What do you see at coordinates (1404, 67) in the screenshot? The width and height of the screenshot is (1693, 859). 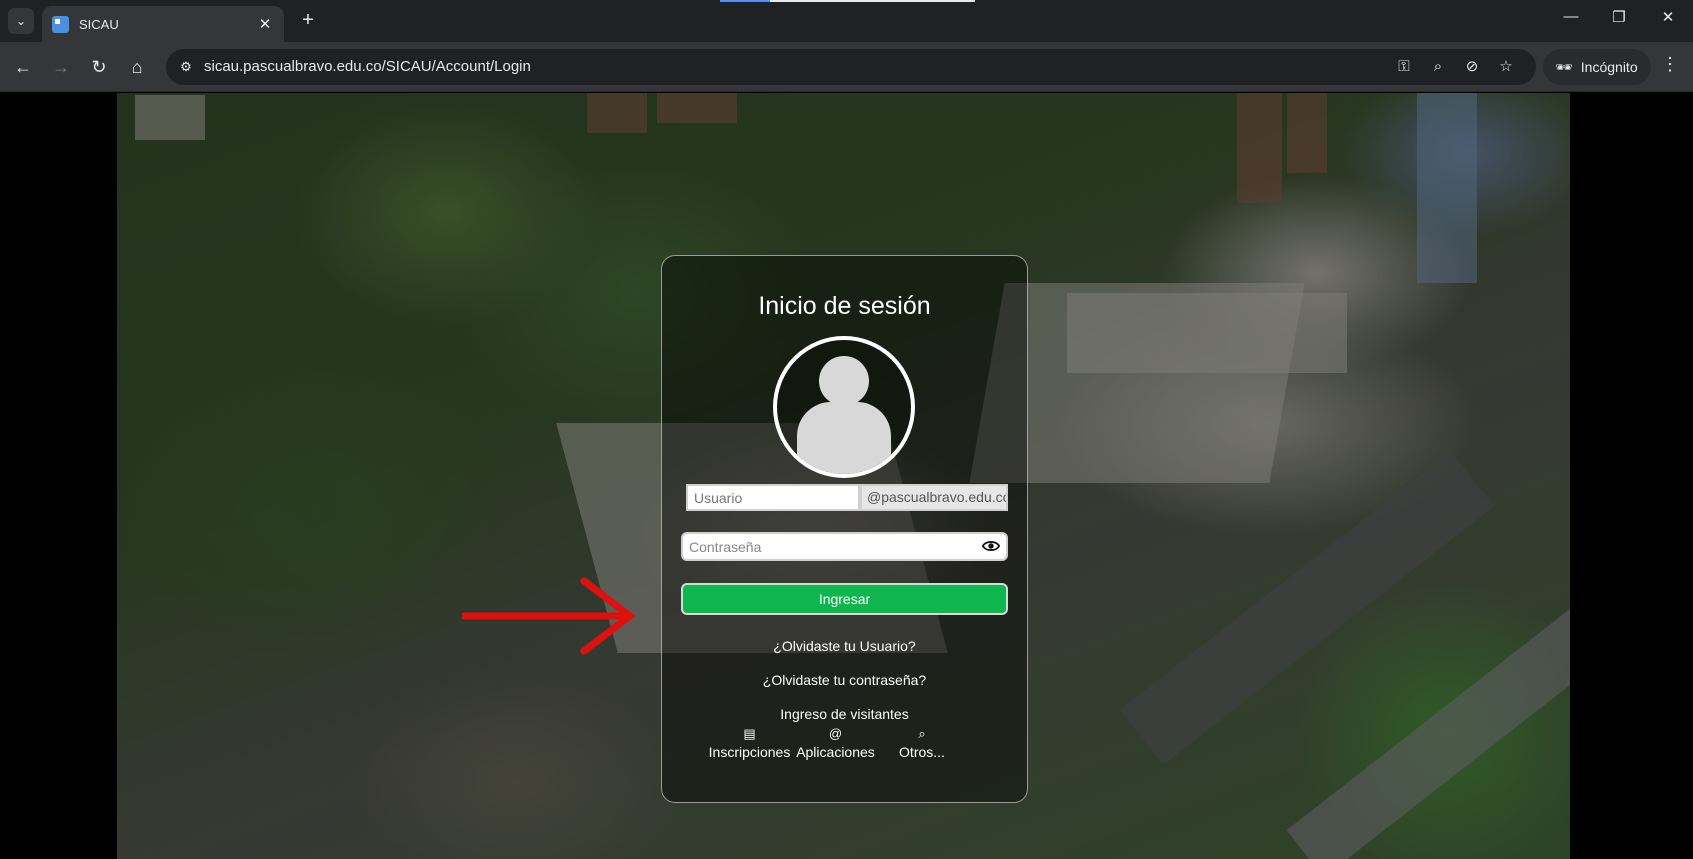 I see `password-key-icon: ⚿` at bounding box center [1404, 67].